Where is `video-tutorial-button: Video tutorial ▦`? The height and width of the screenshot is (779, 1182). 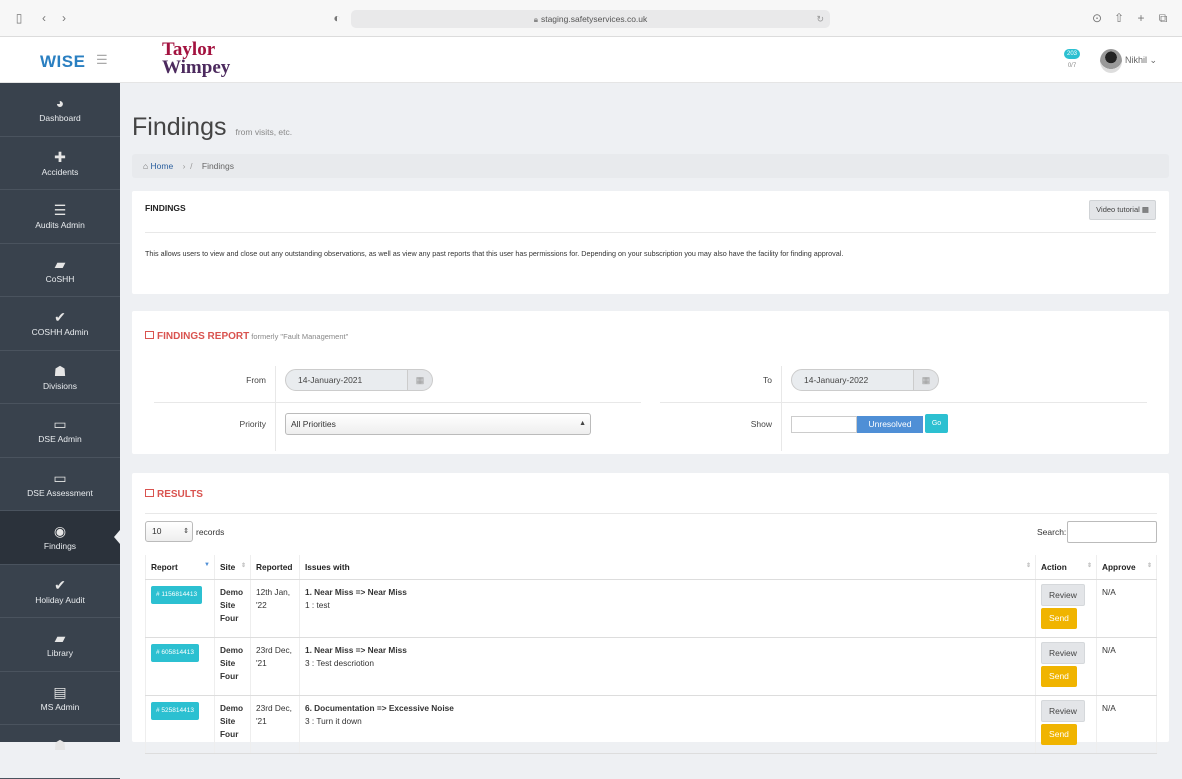
video-tutorial-button: Video tutorial ▦ is located at coordinates (1122, 210).